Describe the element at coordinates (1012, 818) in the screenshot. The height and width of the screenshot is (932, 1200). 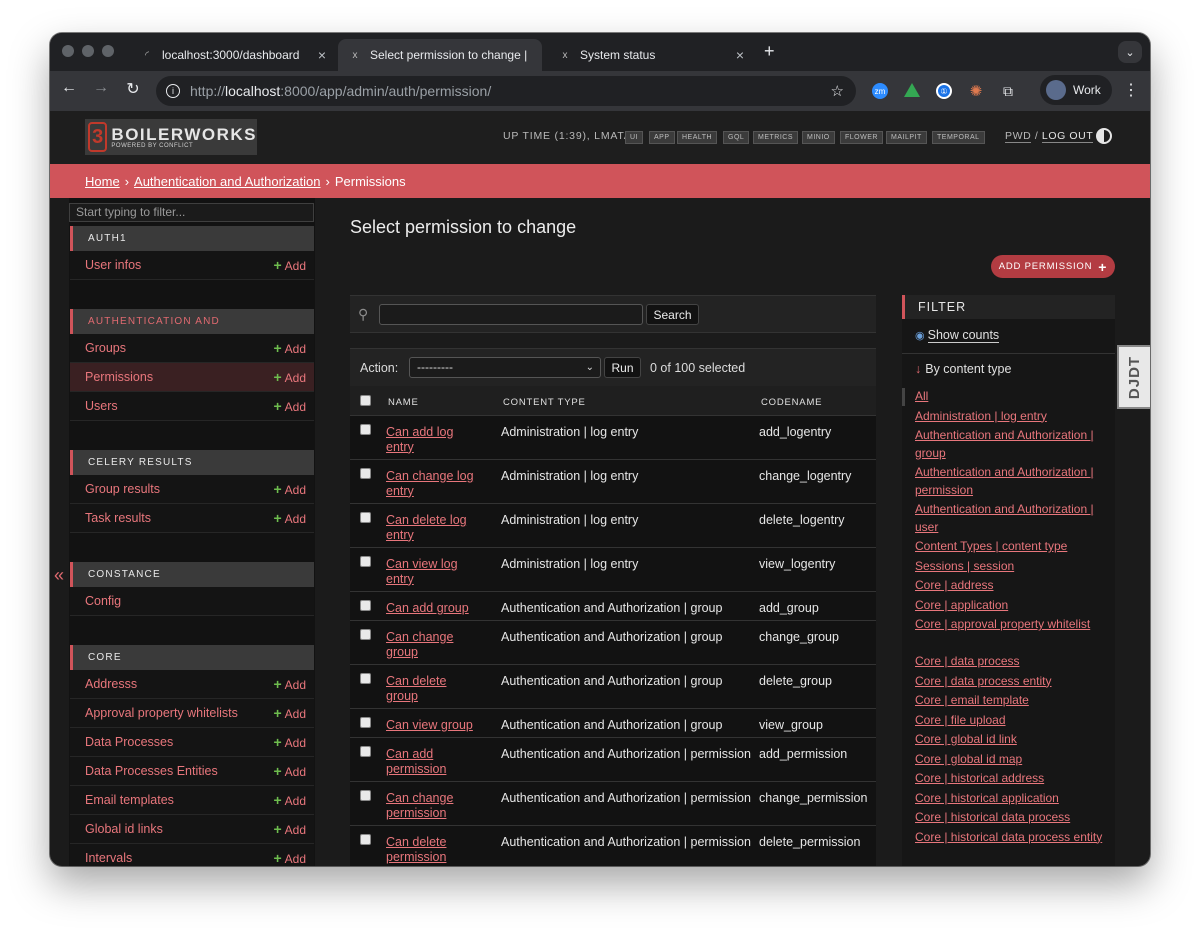
I see `filter-option: Core | historical data process` at that location.